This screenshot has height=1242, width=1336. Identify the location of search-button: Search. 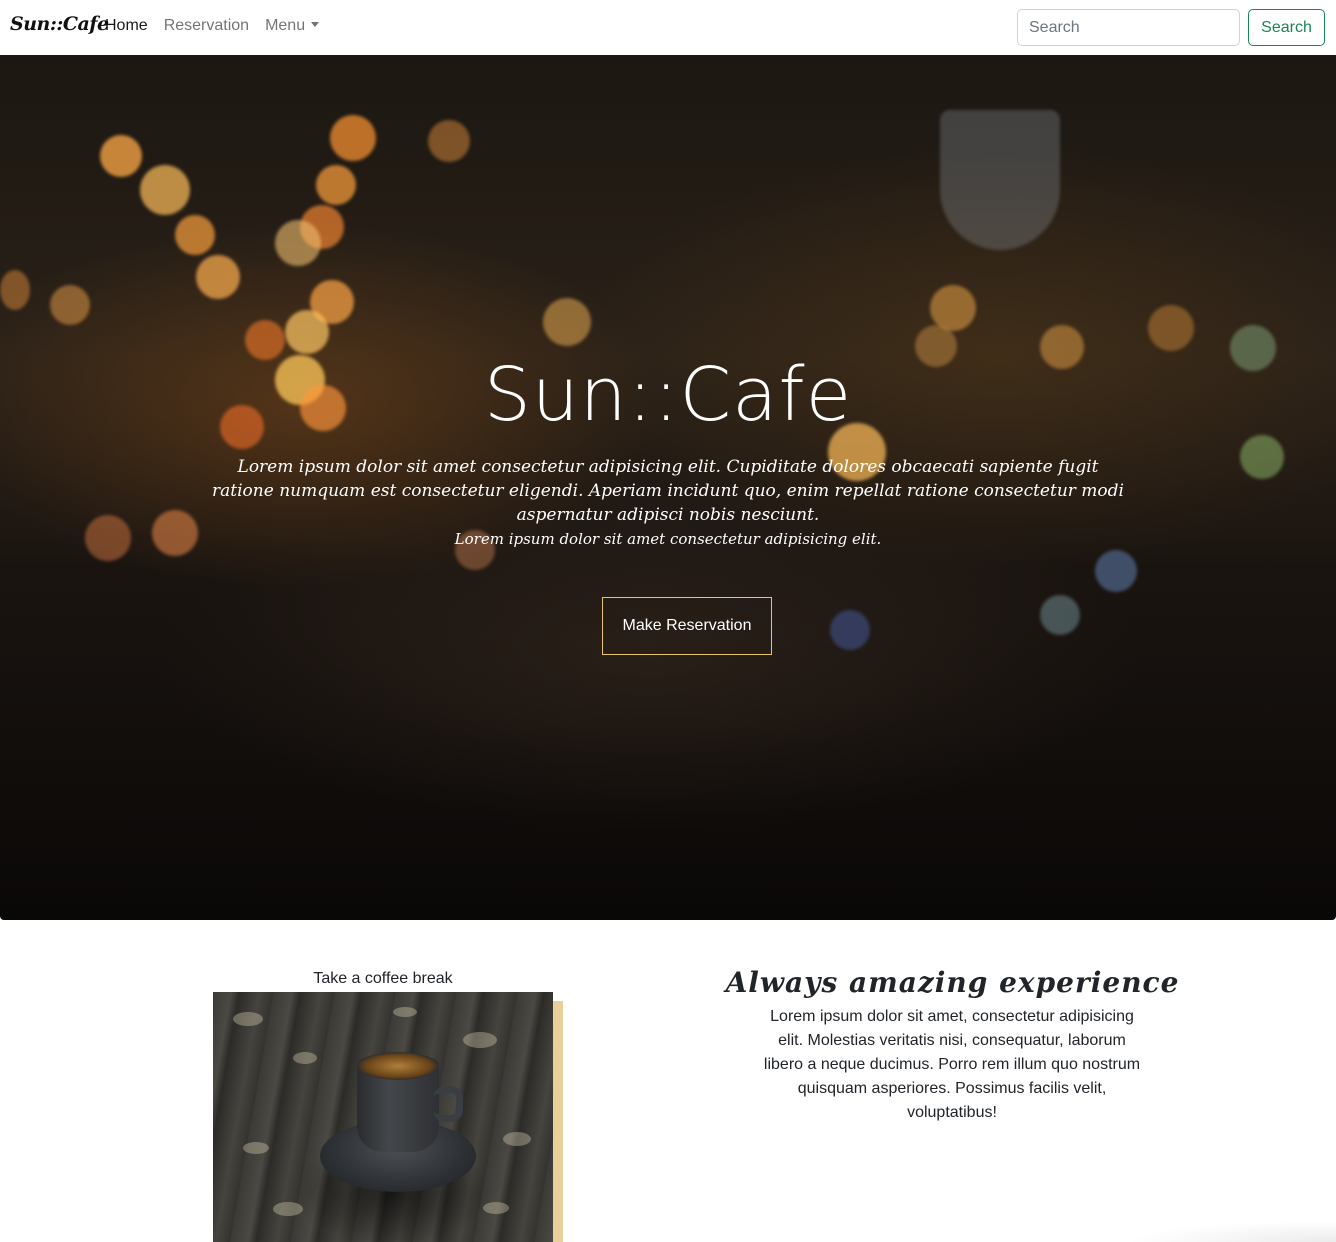
(1286, 27).